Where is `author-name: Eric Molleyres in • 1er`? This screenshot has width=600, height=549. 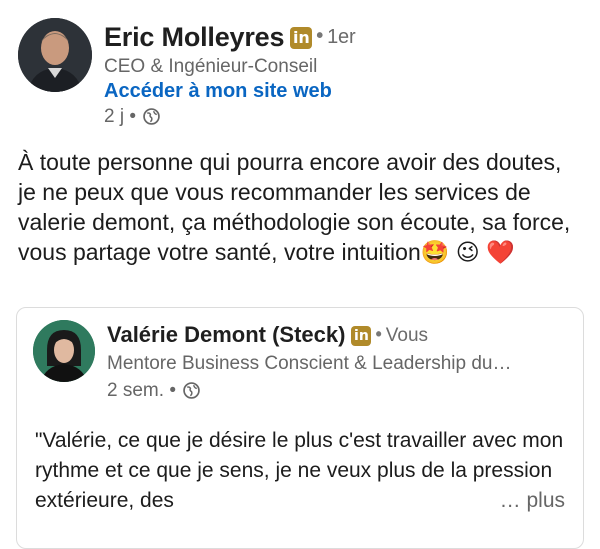 author-name: Eric Molleyres in • 1er is located at coordinates (230, 37).